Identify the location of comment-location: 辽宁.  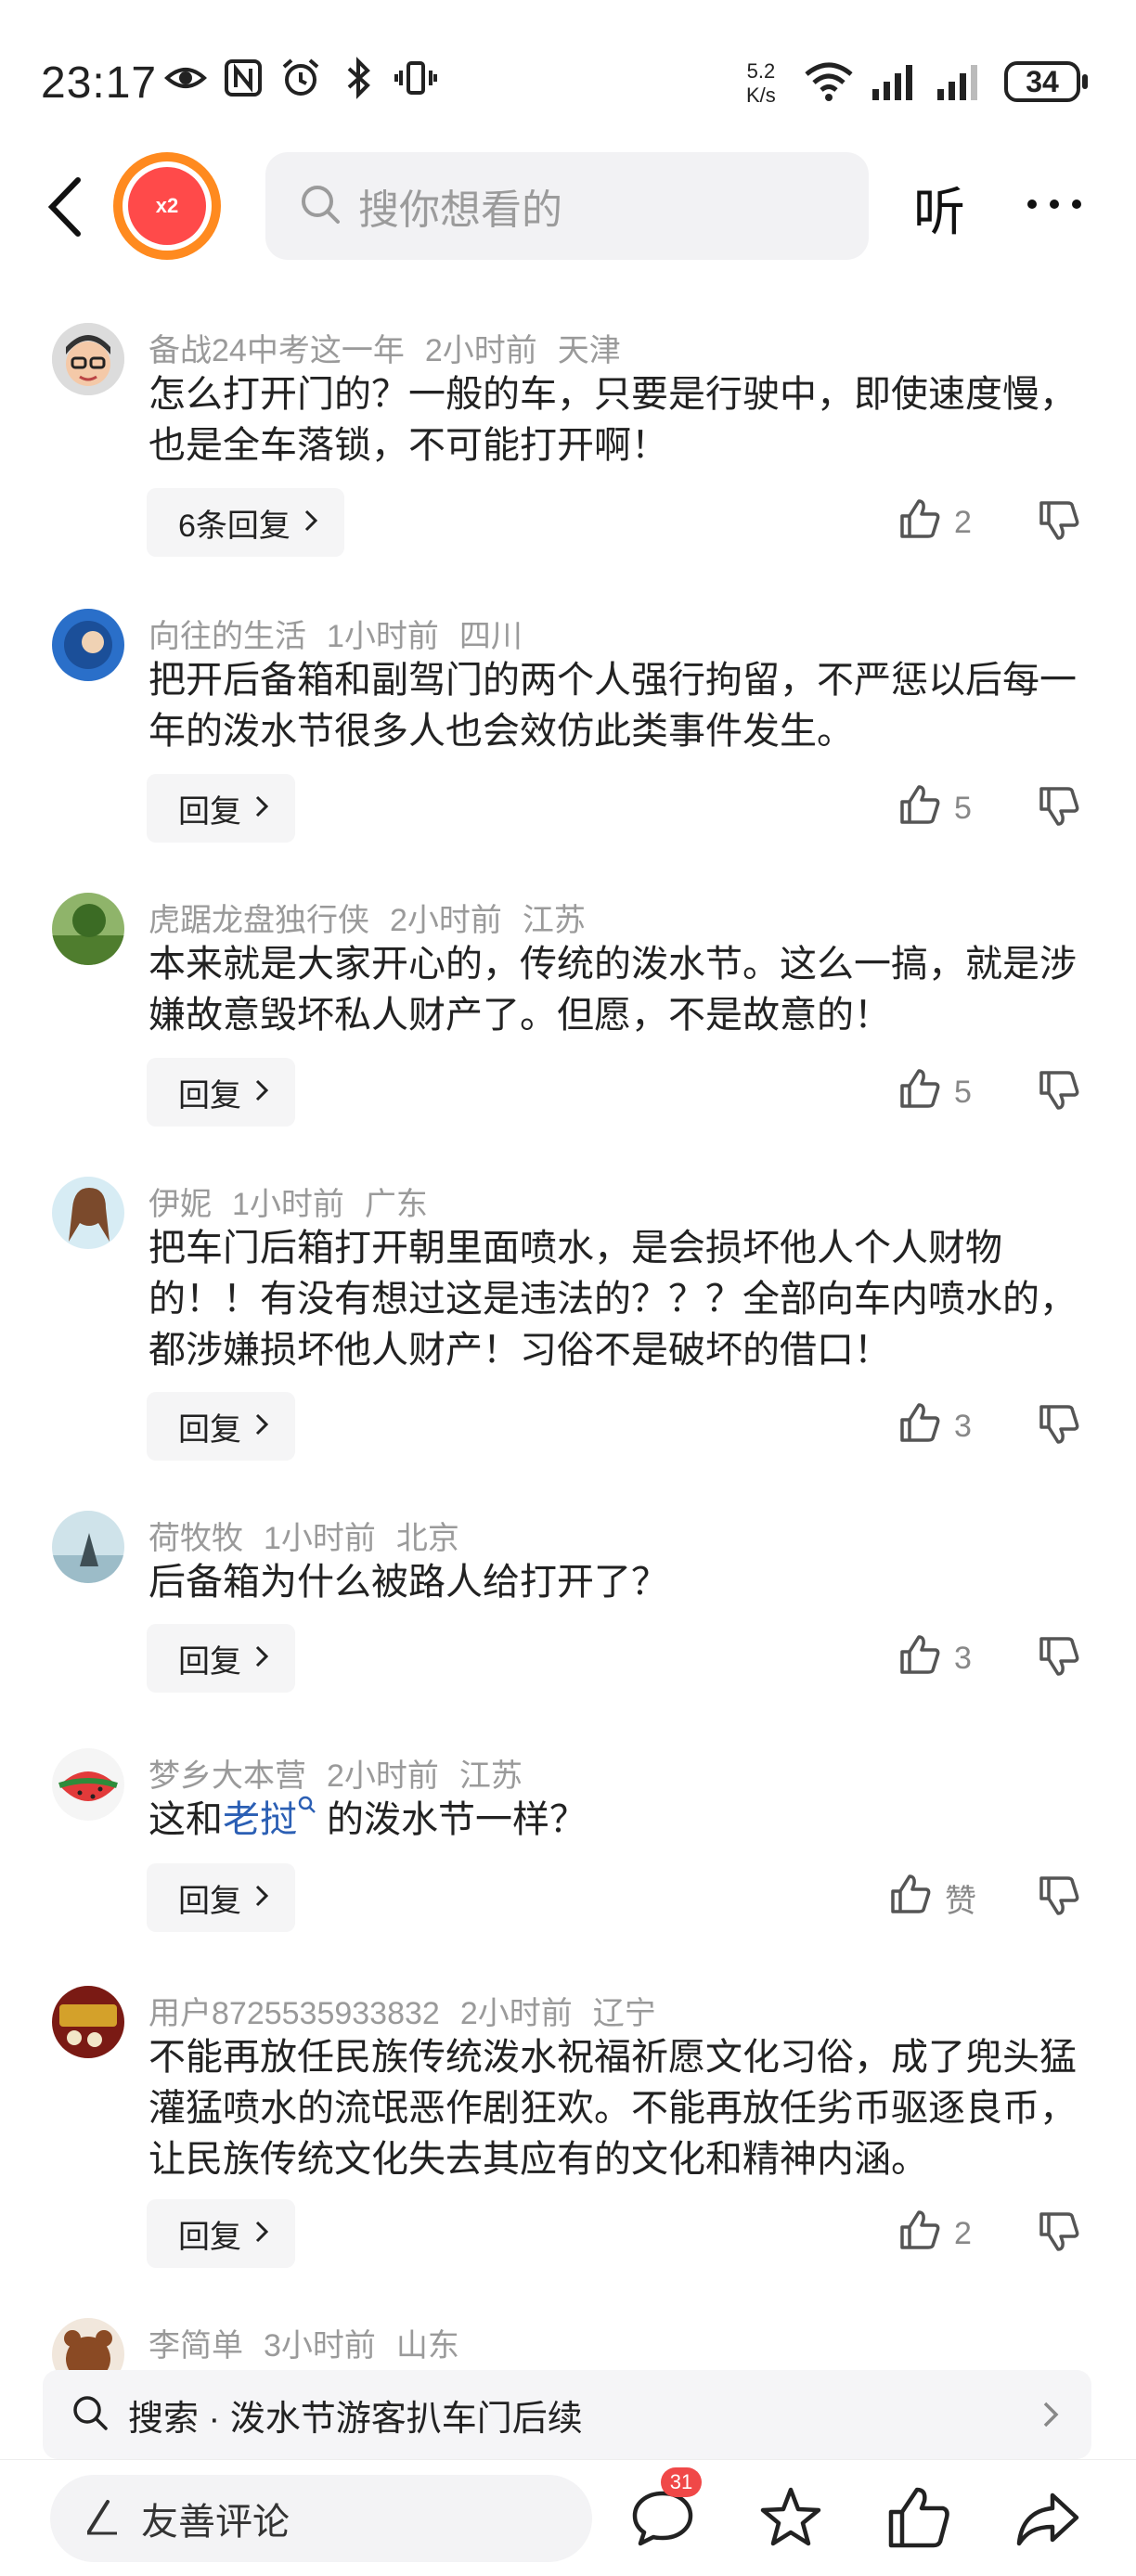
(624, 2013).